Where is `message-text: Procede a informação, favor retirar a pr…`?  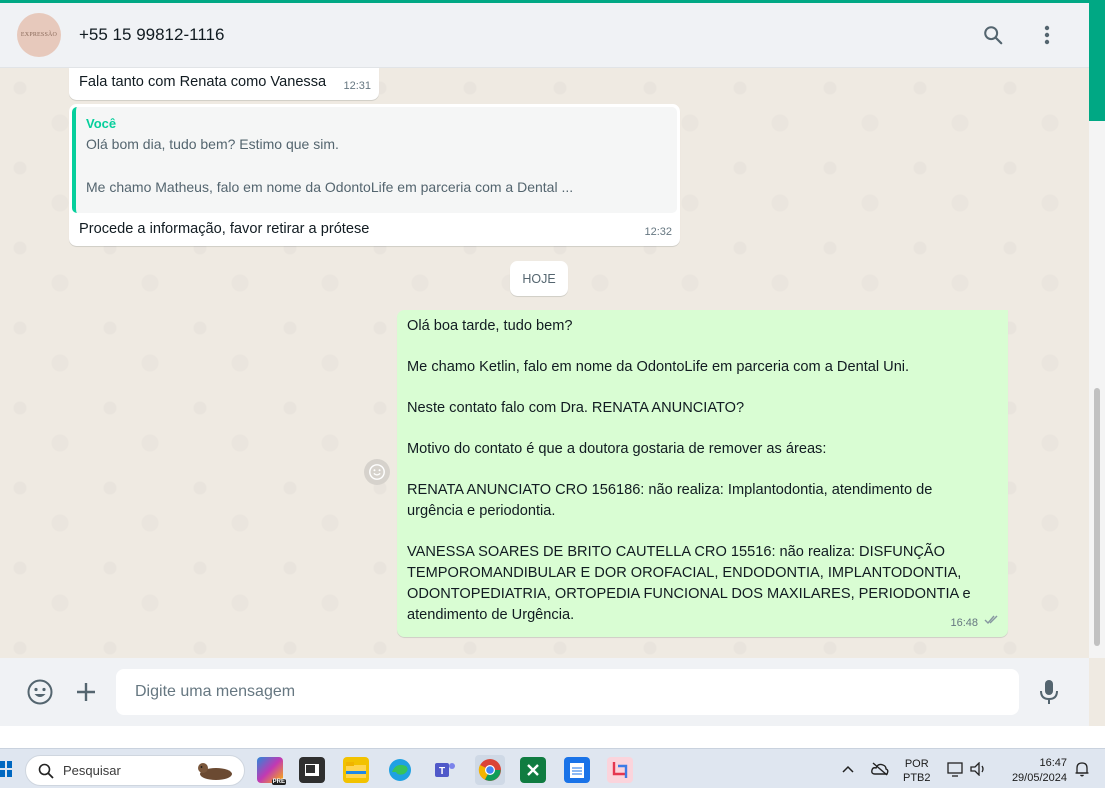
message-text: Procede a informação, favor retirar a pr… is located at coordinates (224, 229).